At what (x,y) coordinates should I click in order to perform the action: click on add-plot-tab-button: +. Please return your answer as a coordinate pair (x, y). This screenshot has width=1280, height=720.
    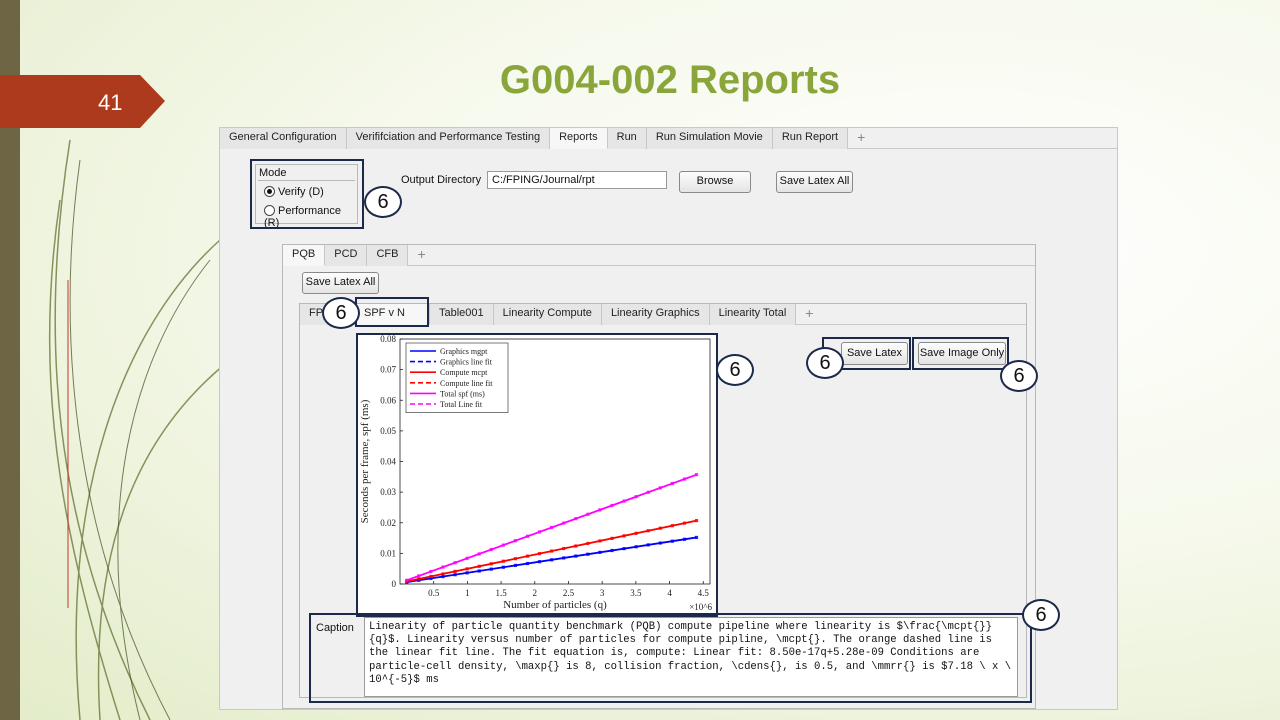
    Looking at the image, I should click on (809, 314).